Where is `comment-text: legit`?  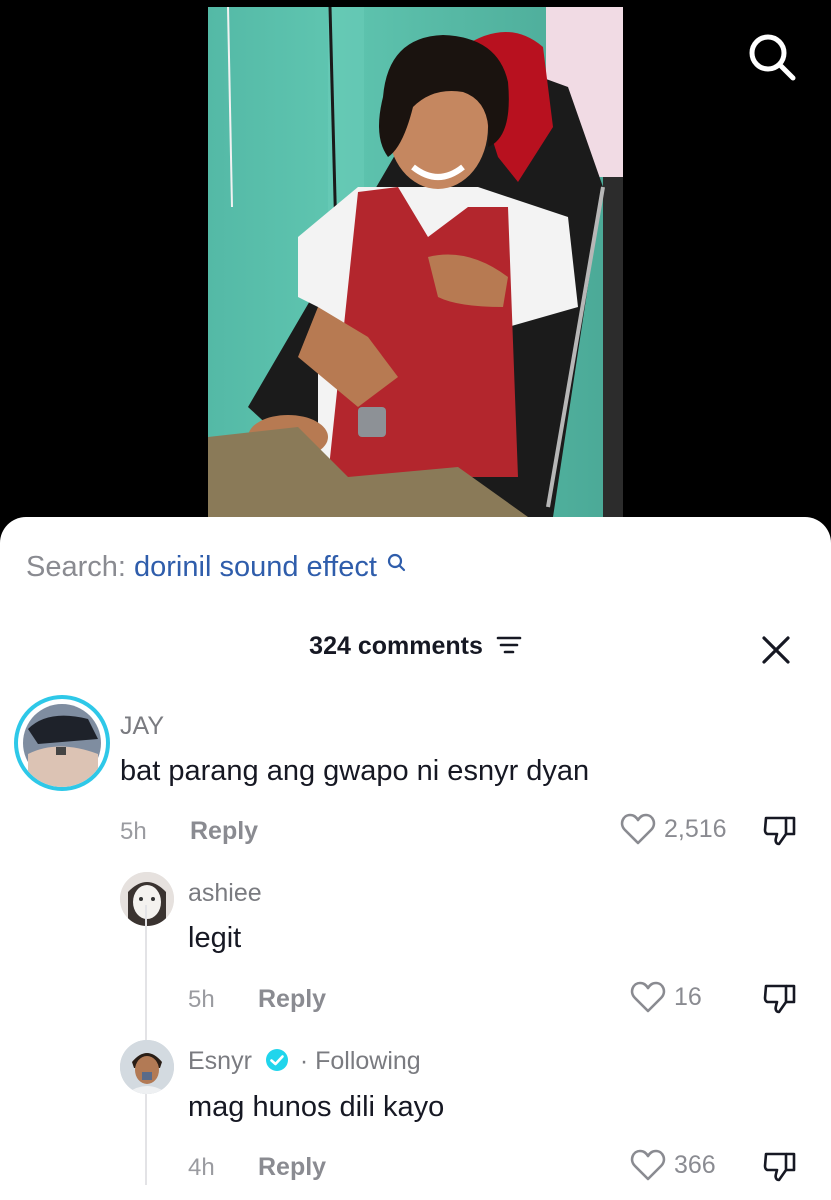
comment-text: legit is located at coordinates (215, 938).